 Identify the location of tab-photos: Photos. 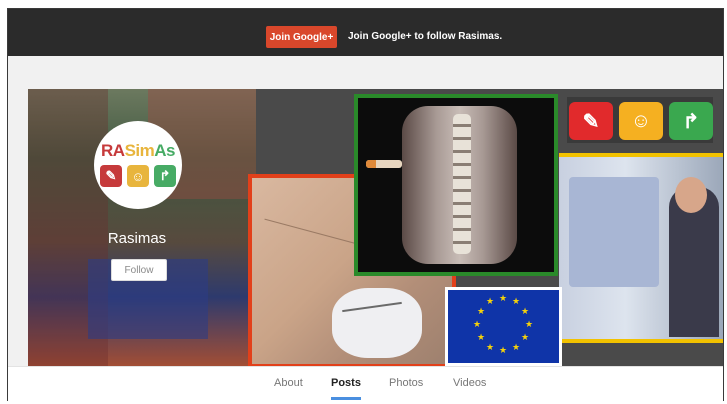
(406, 383).